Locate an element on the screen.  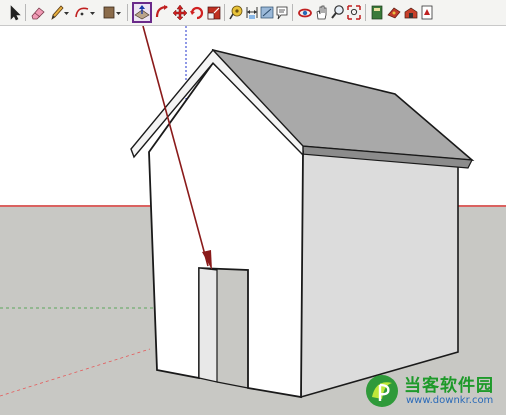
toolbar is located at coordinates (253, 13).